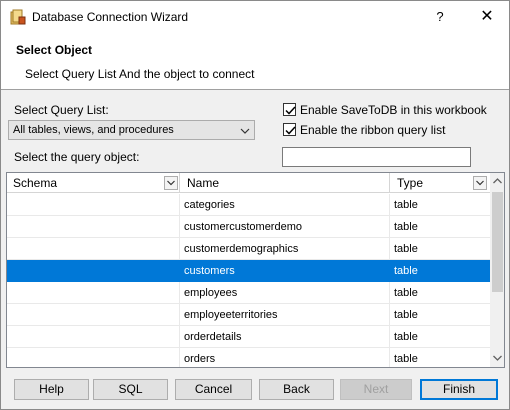  What do you see at coordinates (459, 389) in the screenshot?
I see `finish-button: Finish` at bounding box center [459, 389].